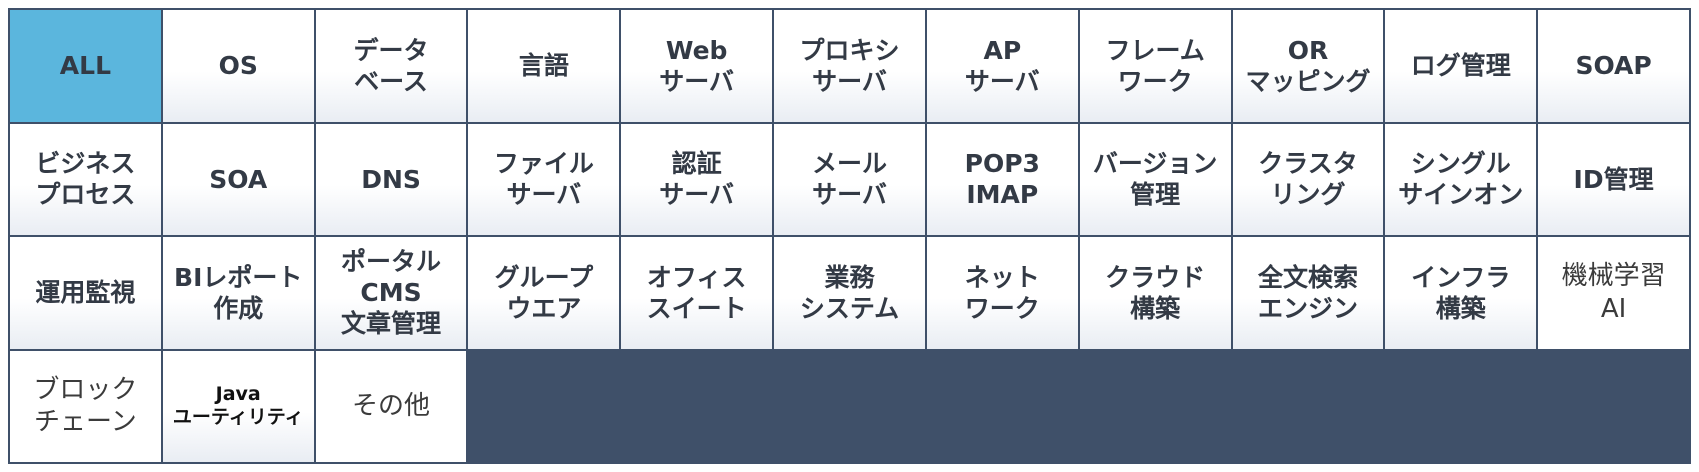 This screenshot has height=472, width=1699. What do you see at coordinates (1613, 179) in the screenshot?
I see `category-id-management: ID管理` at bounding box center [1613, 179].